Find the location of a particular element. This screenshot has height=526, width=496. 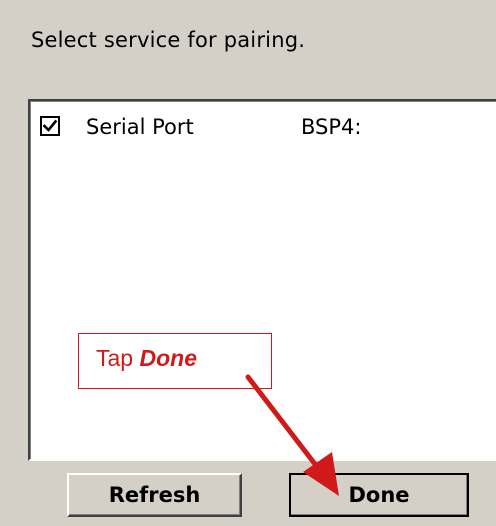

service-port: BSP4: is located at coordinates (331, 127).